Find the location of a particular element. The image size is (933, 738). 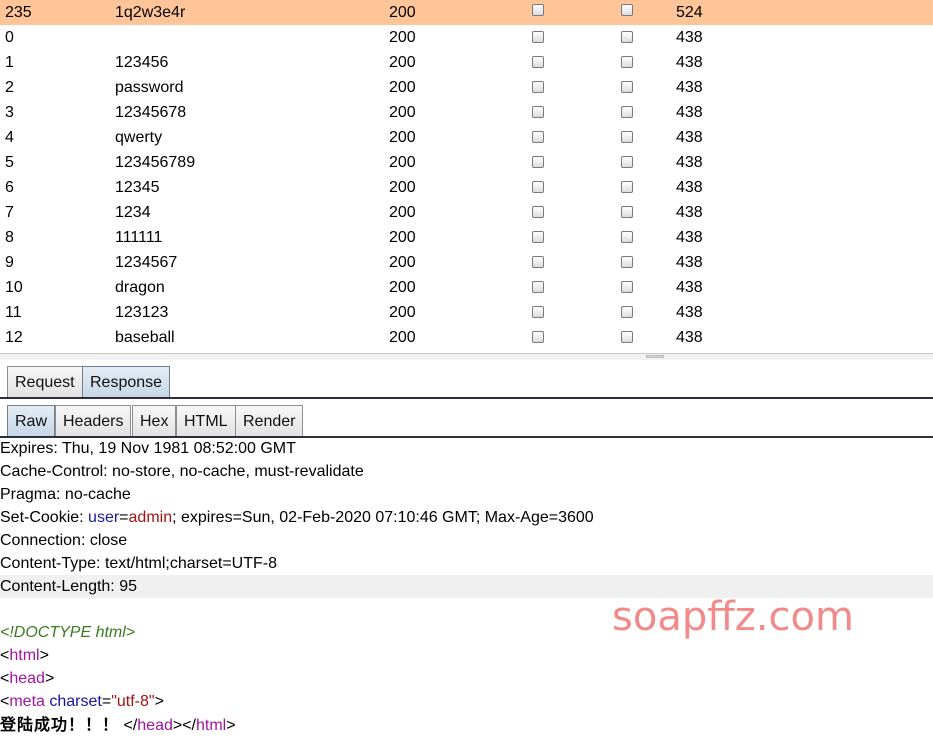

cookie-name: user is located at coordinates (104, 517).